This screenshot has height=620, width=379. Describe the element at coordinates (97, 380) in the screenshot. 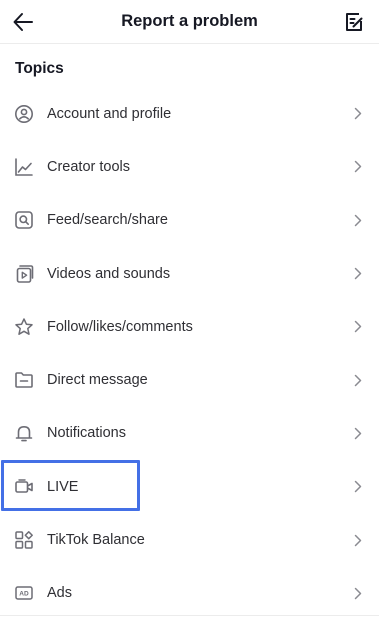

I see `topic-label: Direct message` at that location.